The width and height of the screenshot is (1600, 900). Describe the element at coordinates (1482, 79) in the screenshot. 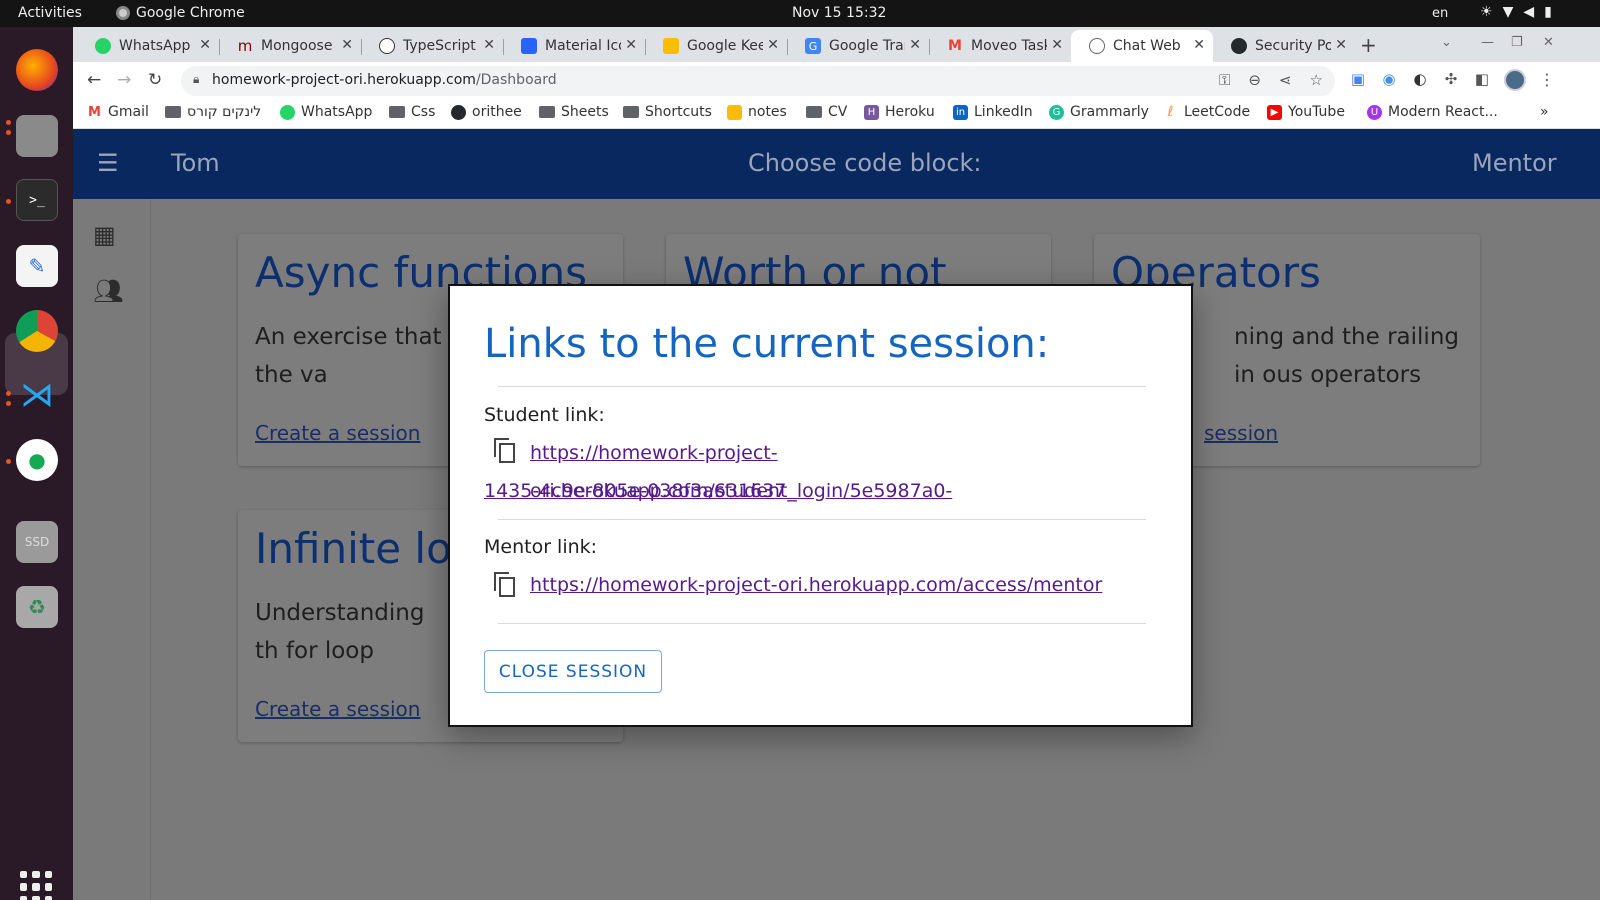

I see `side-panel-icon: ◧` at that location.